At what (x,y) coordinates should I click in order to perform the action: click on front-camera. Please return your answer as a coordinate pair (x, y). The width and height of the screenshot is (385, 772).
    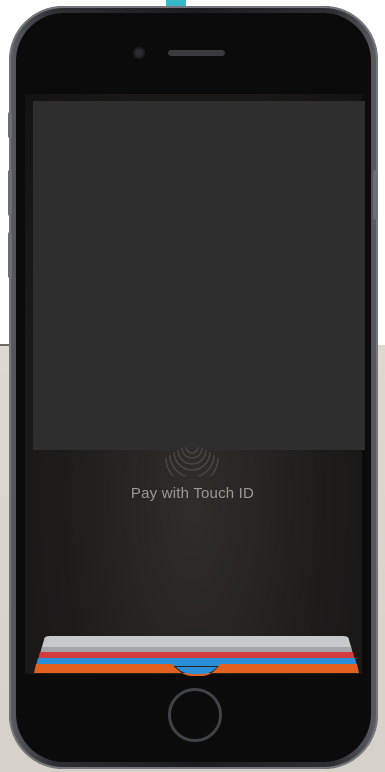
    Looking at the image, I should click on (139, 53).